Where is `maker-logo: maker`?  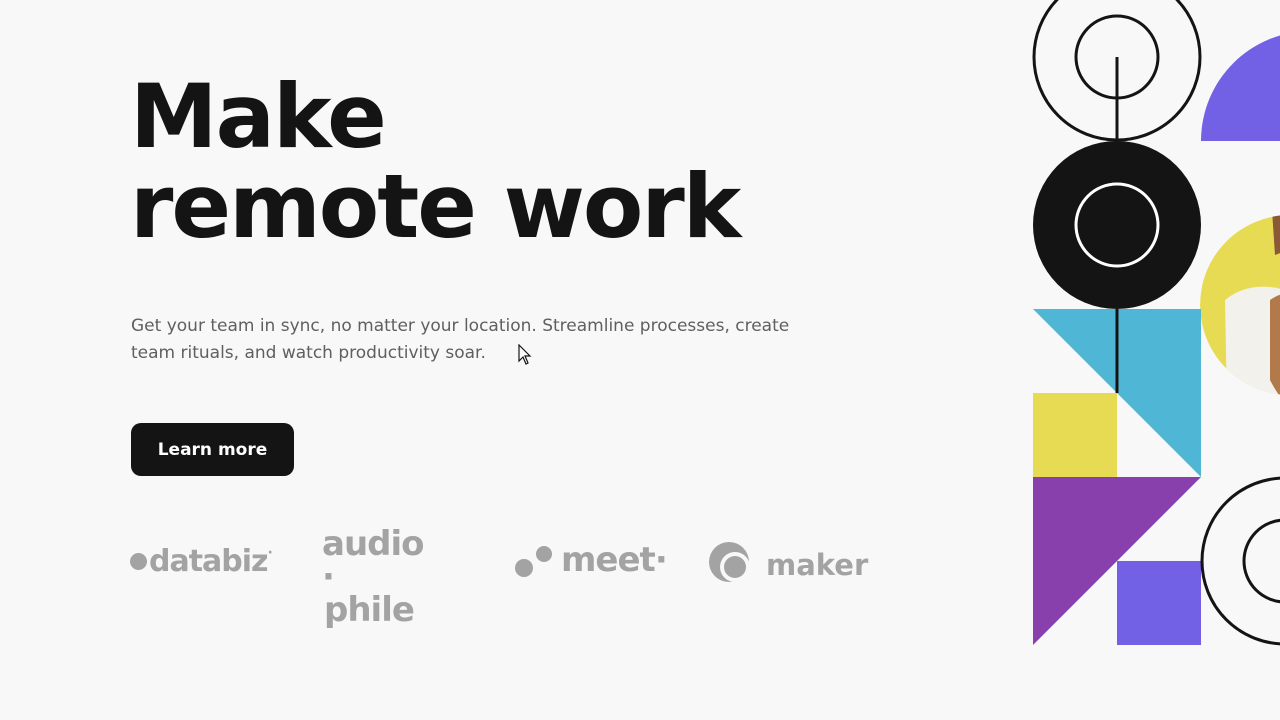 maker-logo: maker is located at coordinates (788, 564).